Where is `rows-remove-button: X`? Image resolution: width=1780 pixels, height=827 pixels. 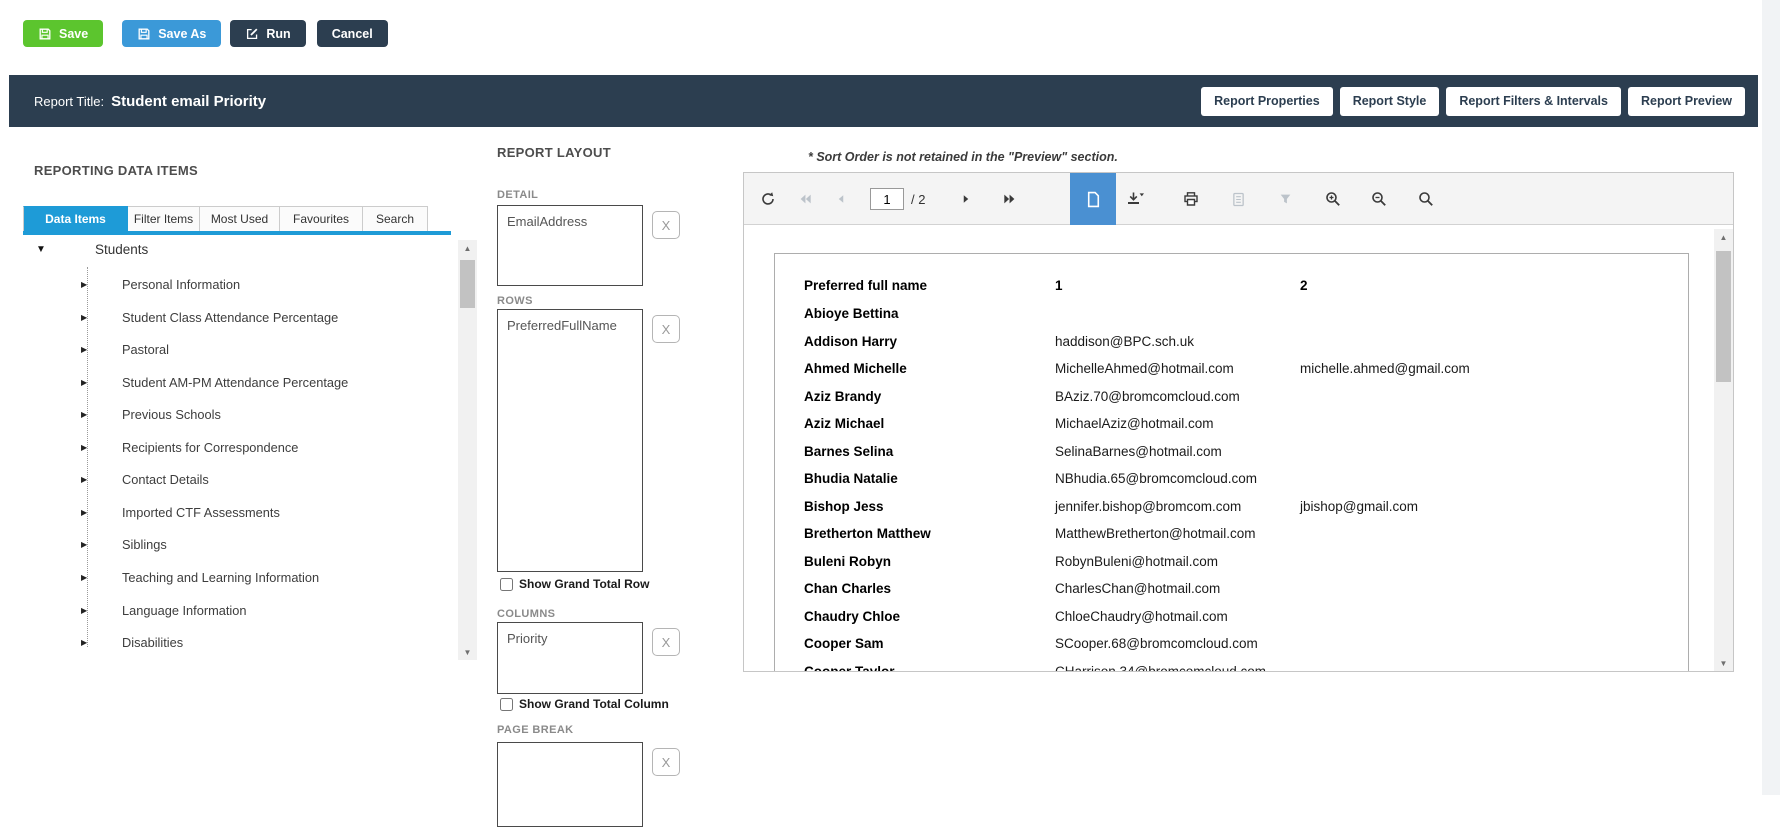
rows-remove-button: X is located at coordinates (666, 329).